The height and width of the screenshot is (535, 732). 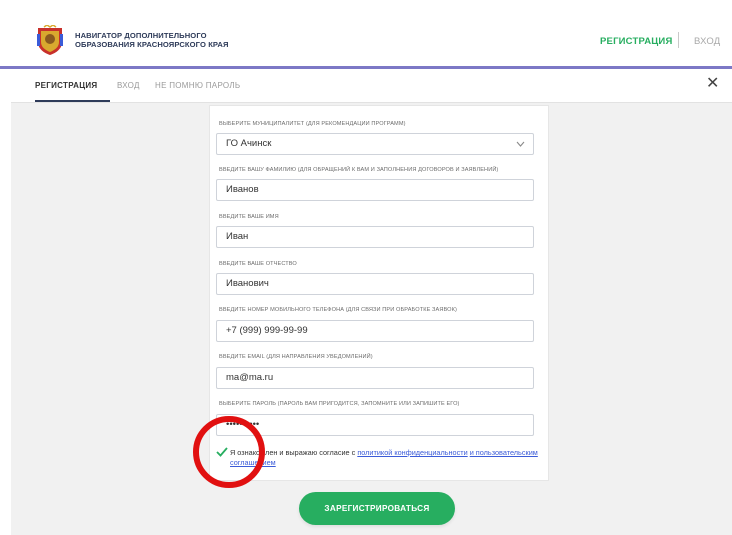 I want to click on nav-login-link: ВХОД, so click(x=707, y=41).